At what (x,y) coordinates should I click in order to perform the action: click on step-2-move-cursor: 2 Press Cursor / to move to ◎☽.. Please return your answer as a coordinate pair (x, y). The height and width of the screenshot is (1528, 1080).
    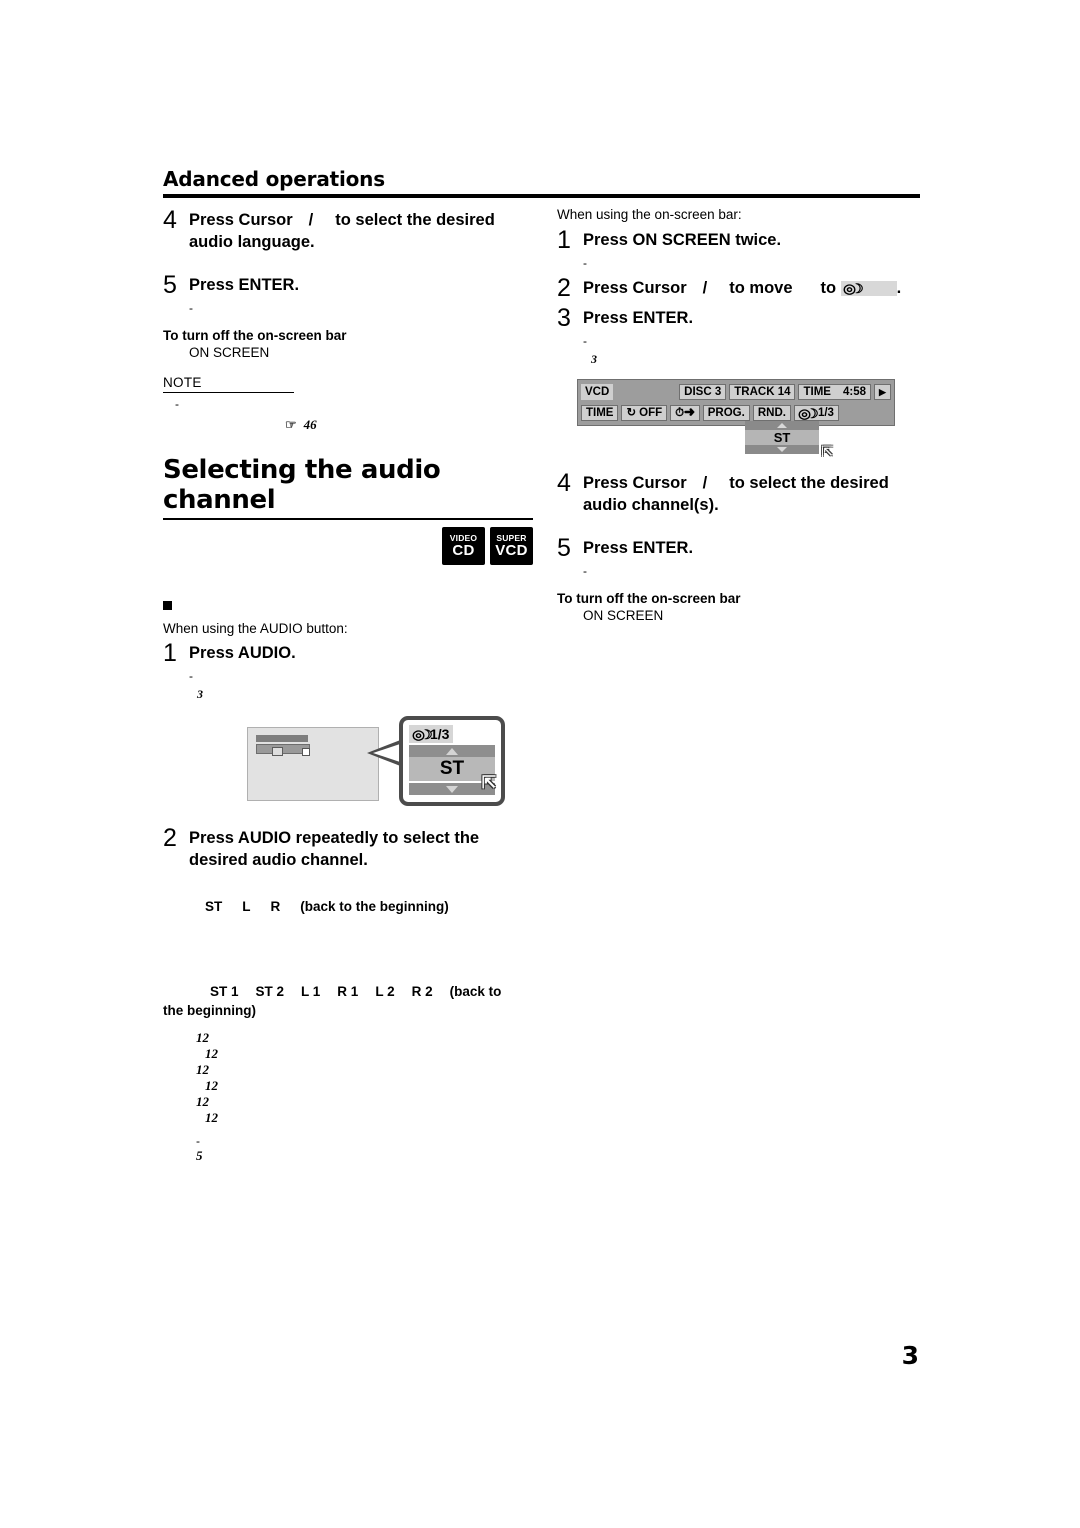
    Looking at the image, I should click on (739, 288).